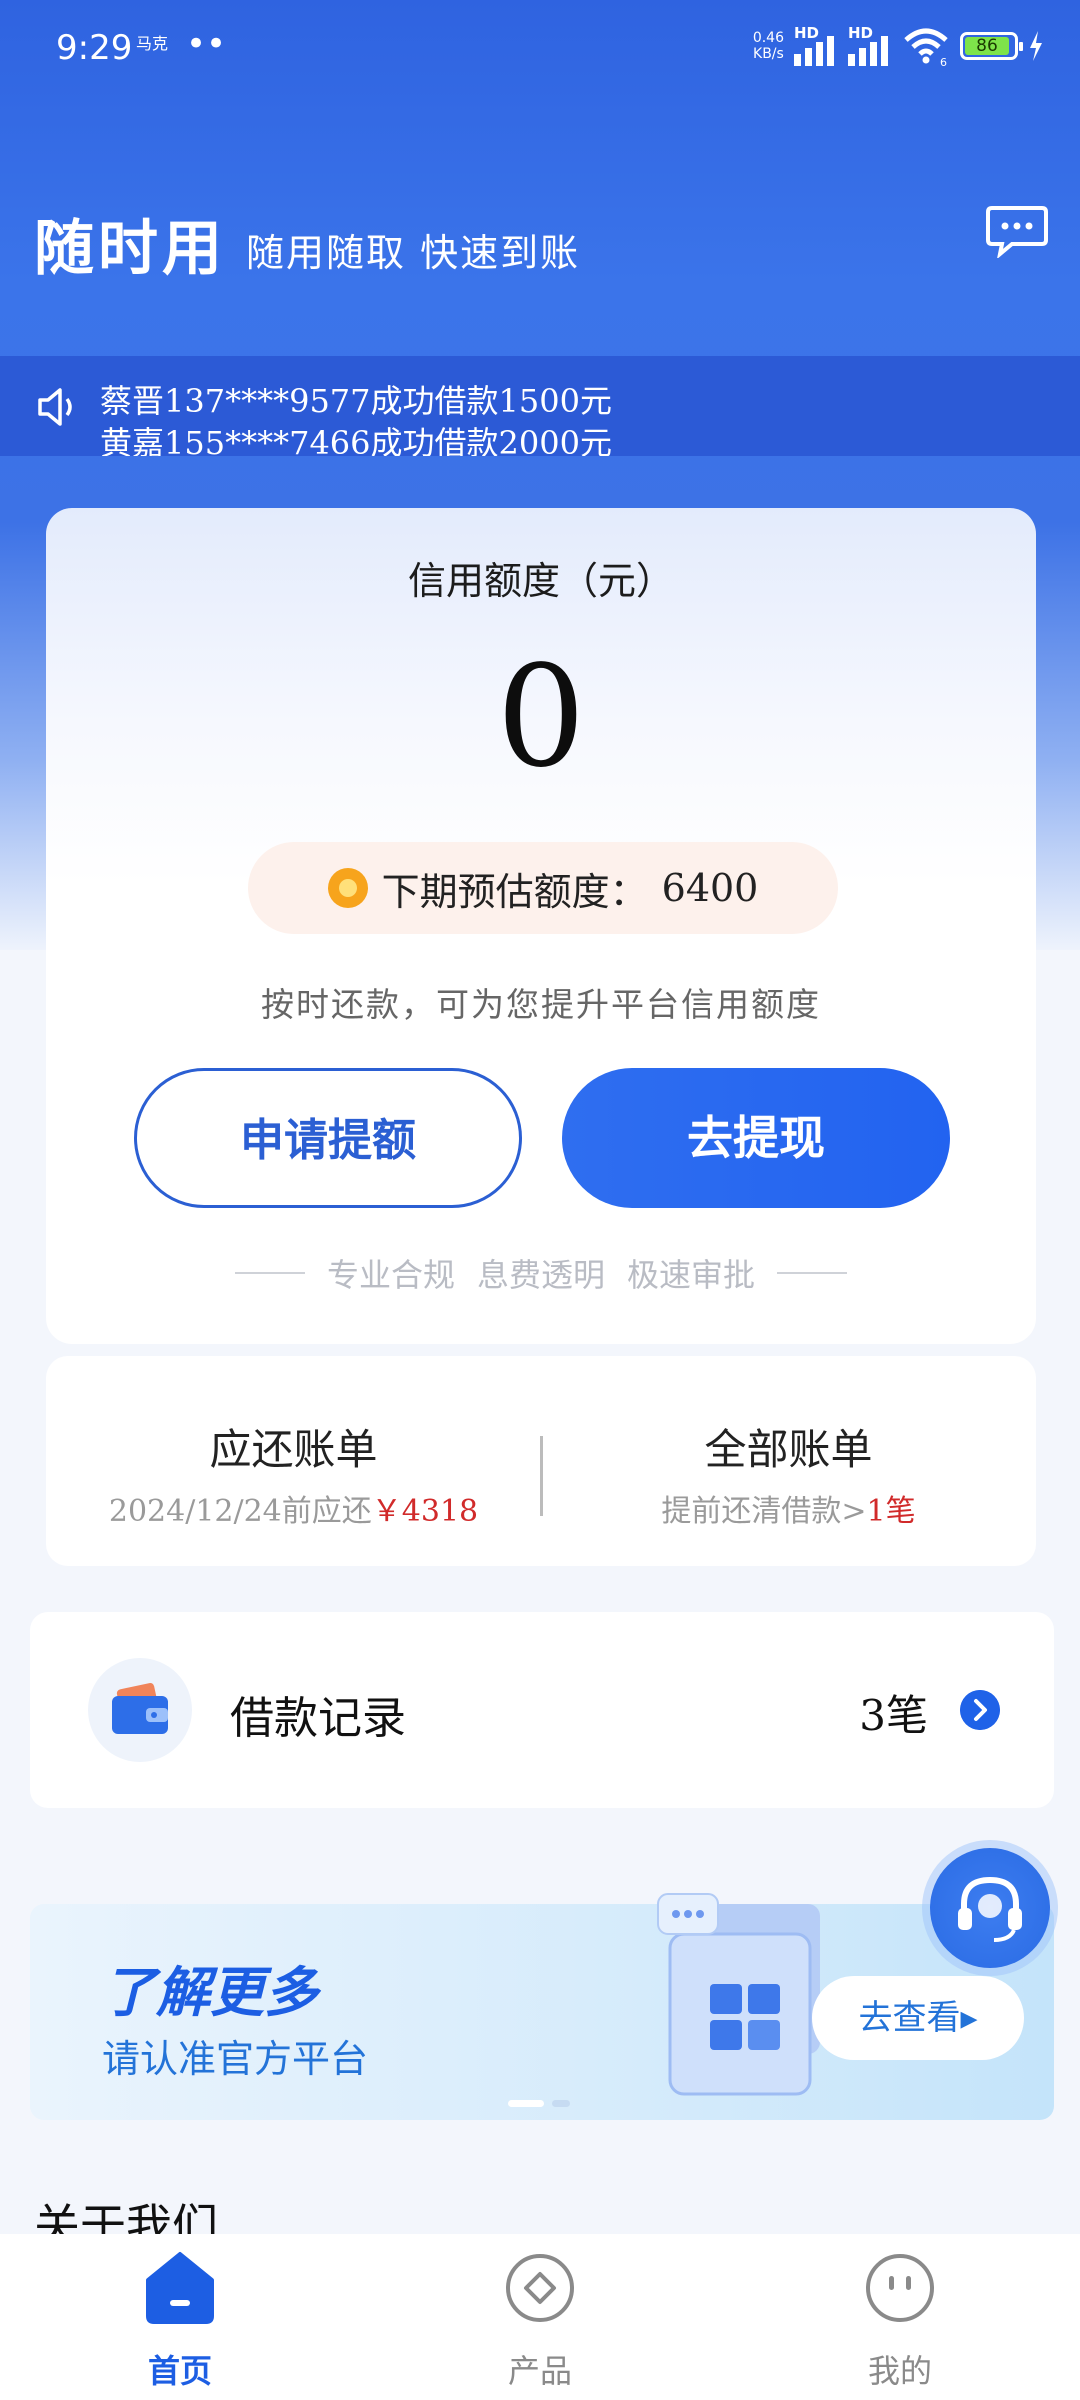  Describe the element at coordinates (788, 1511) in the screenshot. I see `all-bills-detail: 提前还清借款>1笔` at that location.